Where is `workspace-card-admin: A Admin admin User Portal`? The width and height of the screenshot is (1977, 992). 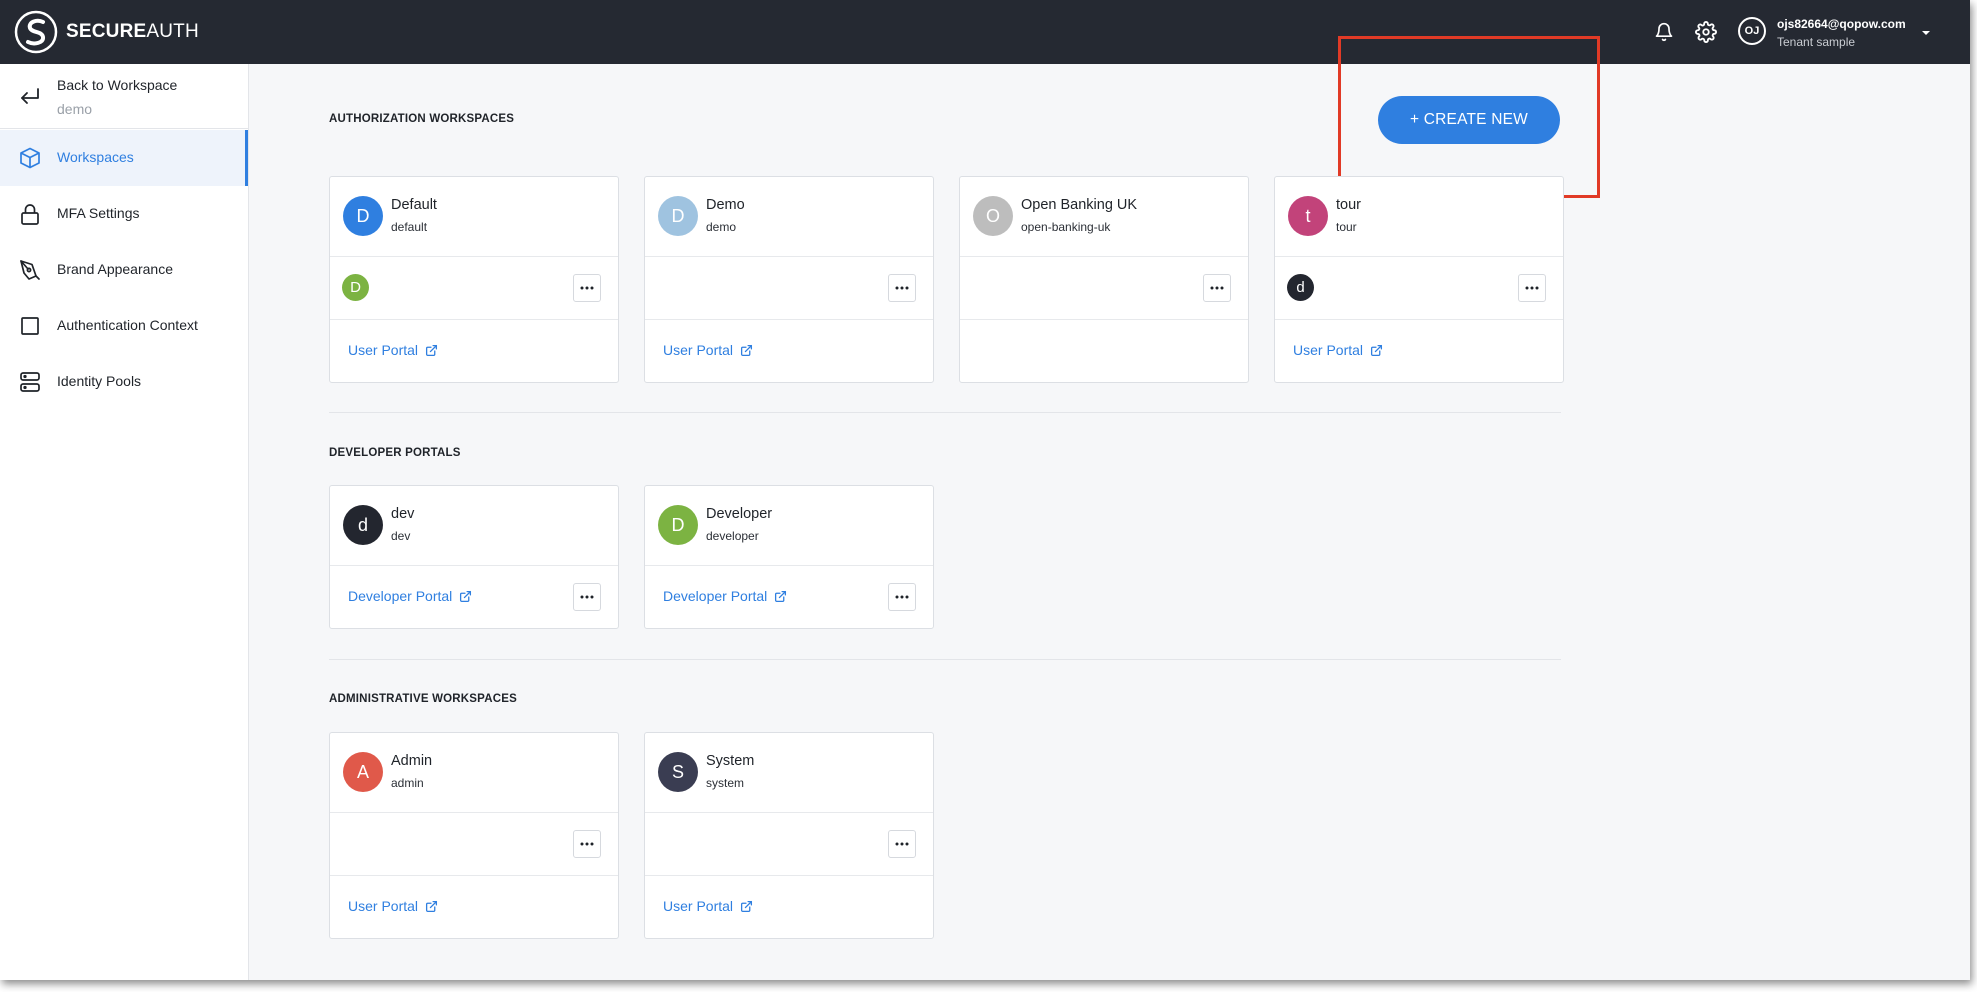 workspace-card-admin: A Admin admin User Portal is located at coordinates (474, 835).